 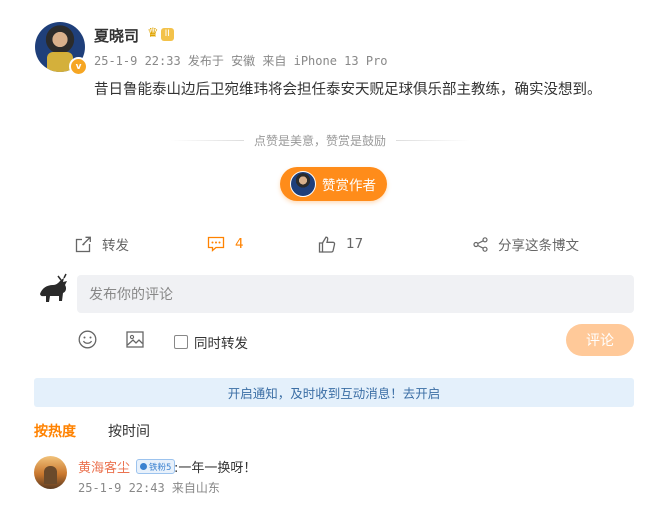 I want to click on fan-badge: 铁粉5, so click(x=156, y=466).